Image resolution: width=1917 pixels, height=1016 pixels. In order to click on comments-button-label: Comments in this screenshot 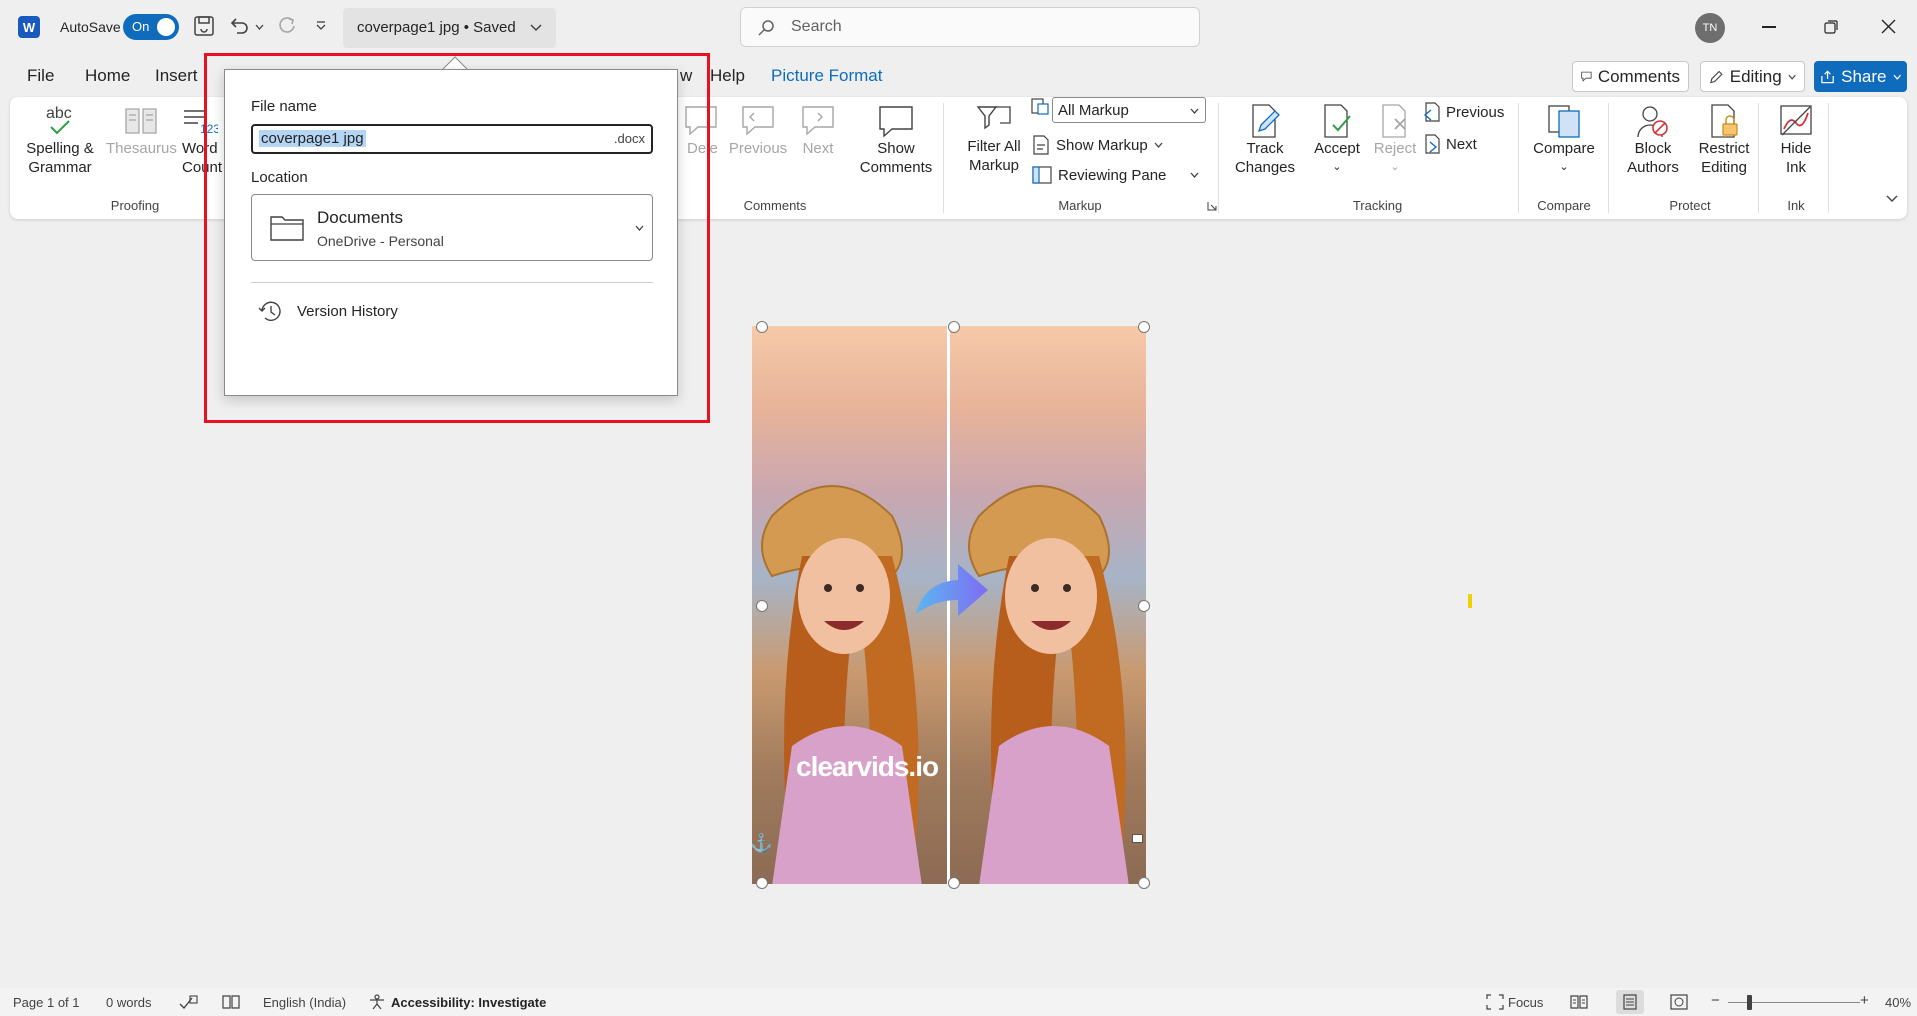, I will do `click(1638, 76)`.